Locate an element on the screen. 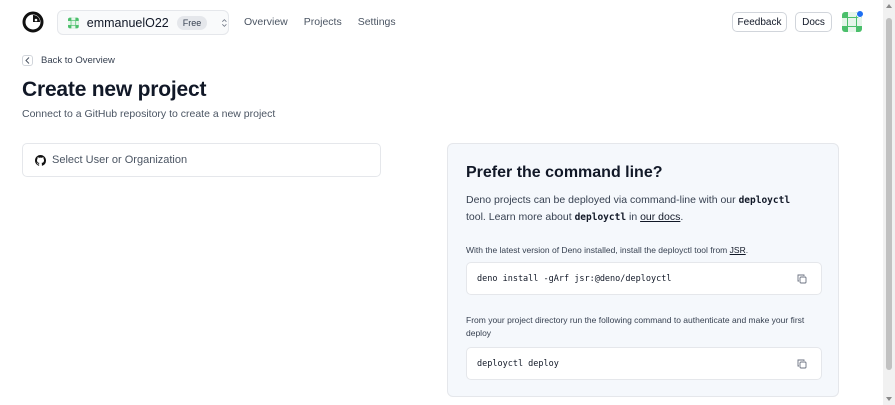 This screenshot has width=895, height=405. scrollbar is located at coordinates (889, 202).